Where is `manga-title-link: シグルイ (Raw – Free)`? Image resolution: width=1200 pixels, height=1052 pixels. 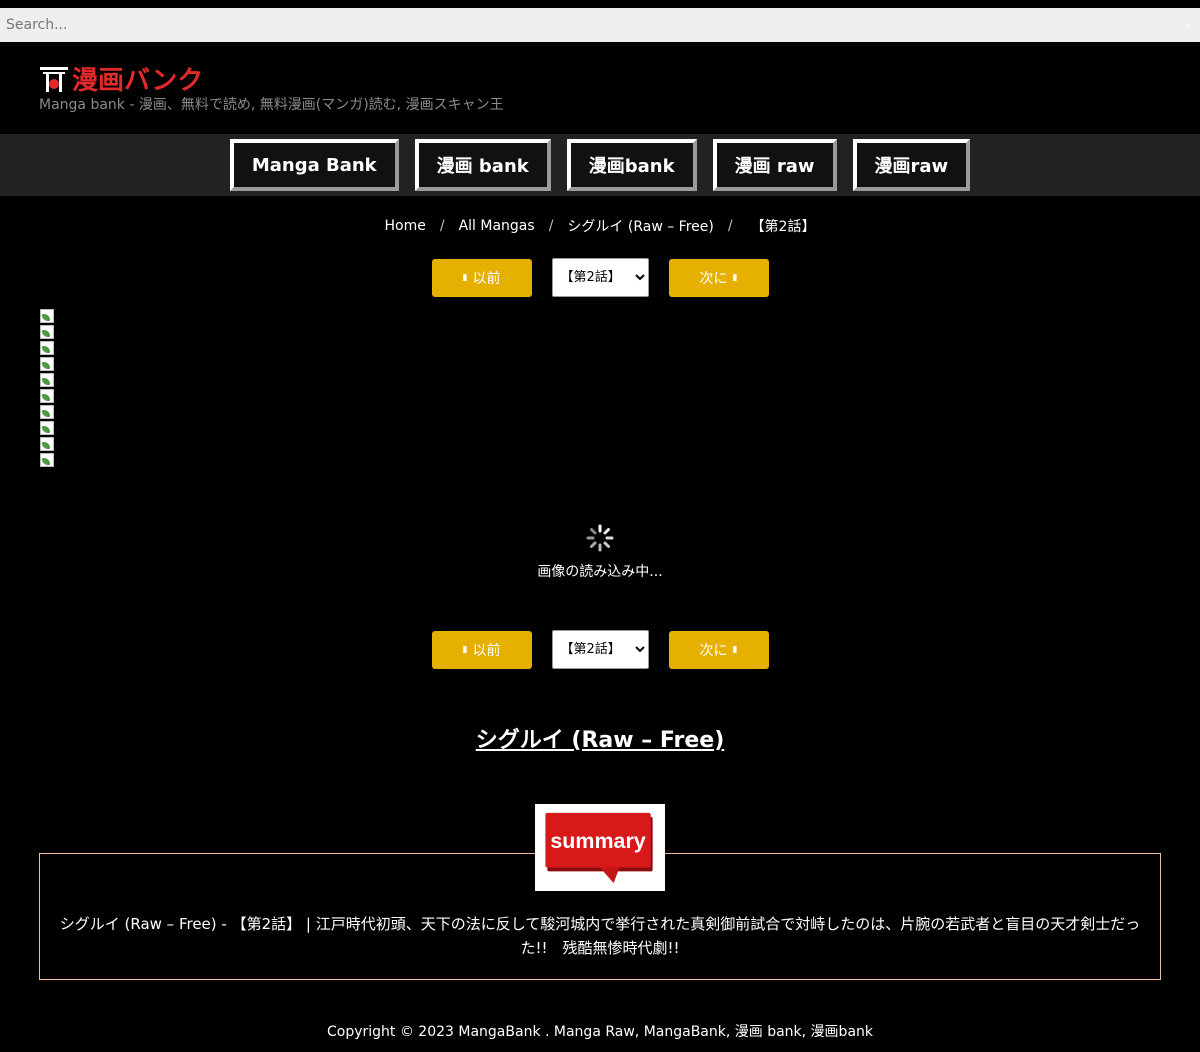 manga-title-link: シグルイ (Raw – Free) is located at coordinates (600, 740).